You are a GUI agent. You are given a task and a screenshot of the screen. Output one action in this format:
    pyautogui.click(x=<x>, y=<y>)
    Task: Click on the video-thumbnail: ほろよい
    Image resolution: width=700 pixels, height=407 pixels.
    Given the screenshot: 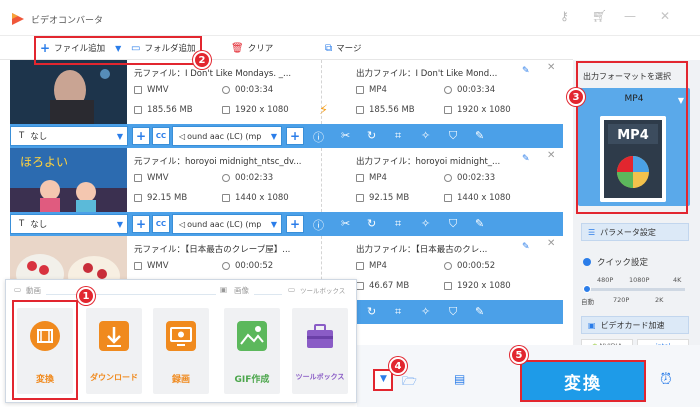 What is the action you would take?
    pyautogui.click(x=68, y=180)
    